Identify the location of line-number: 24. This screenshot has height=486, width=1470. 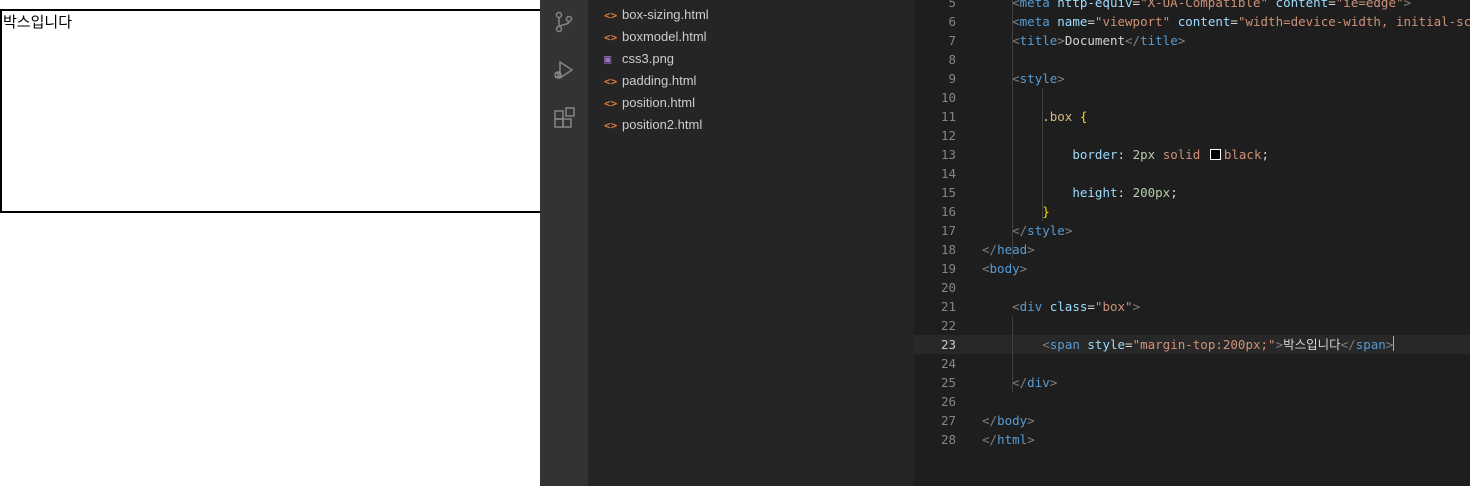
(948, 363).